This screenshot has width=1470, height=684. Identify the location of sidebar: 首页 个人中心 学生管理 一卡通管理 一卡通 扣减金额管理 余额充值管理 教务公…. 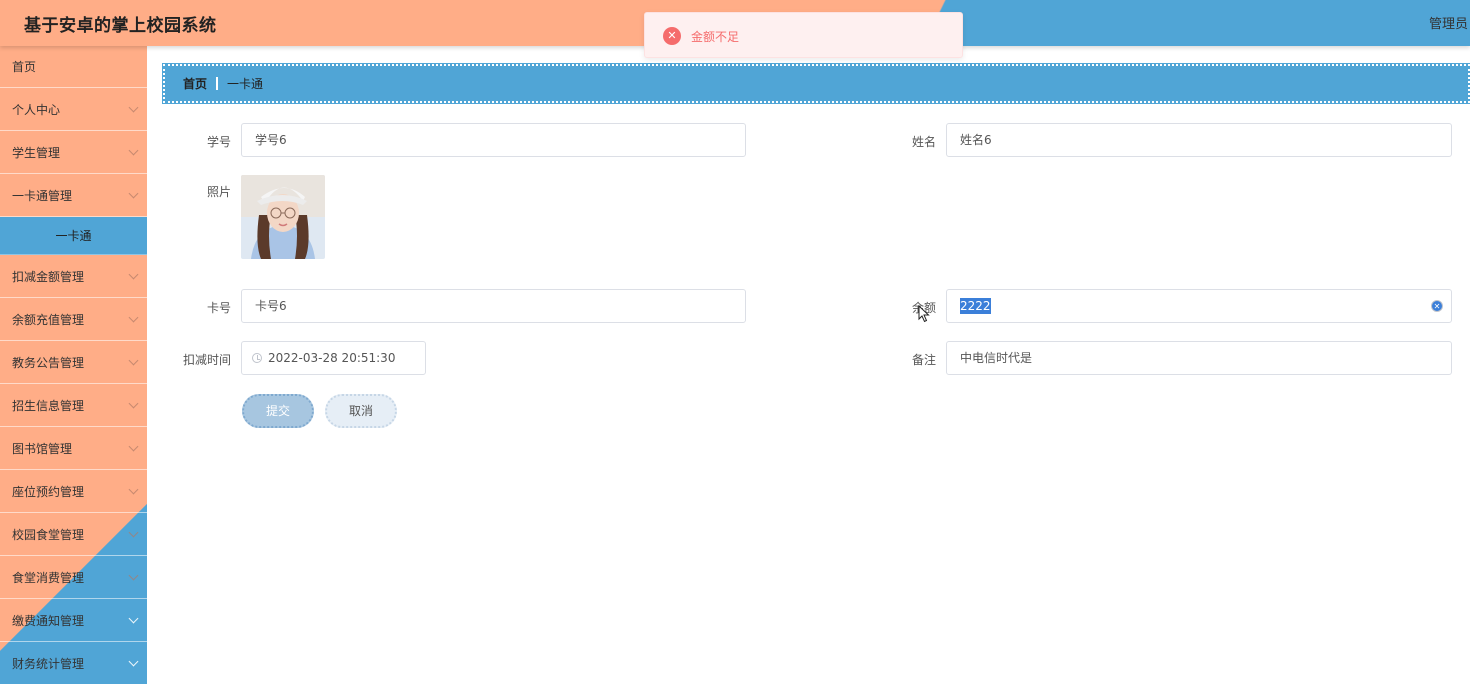
(73, 365).